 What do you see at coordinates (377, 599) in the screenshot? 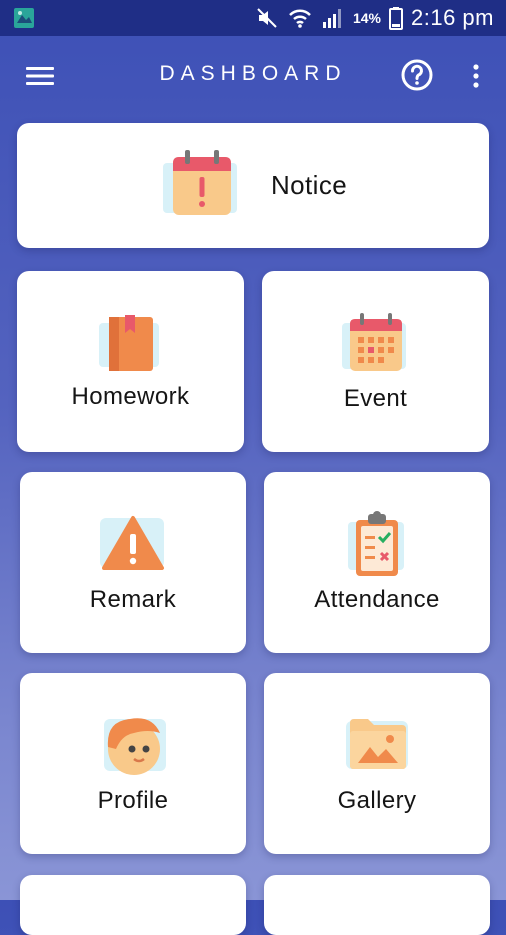
I see `attendance-label: Attendance` at bounding box center [377, 599].